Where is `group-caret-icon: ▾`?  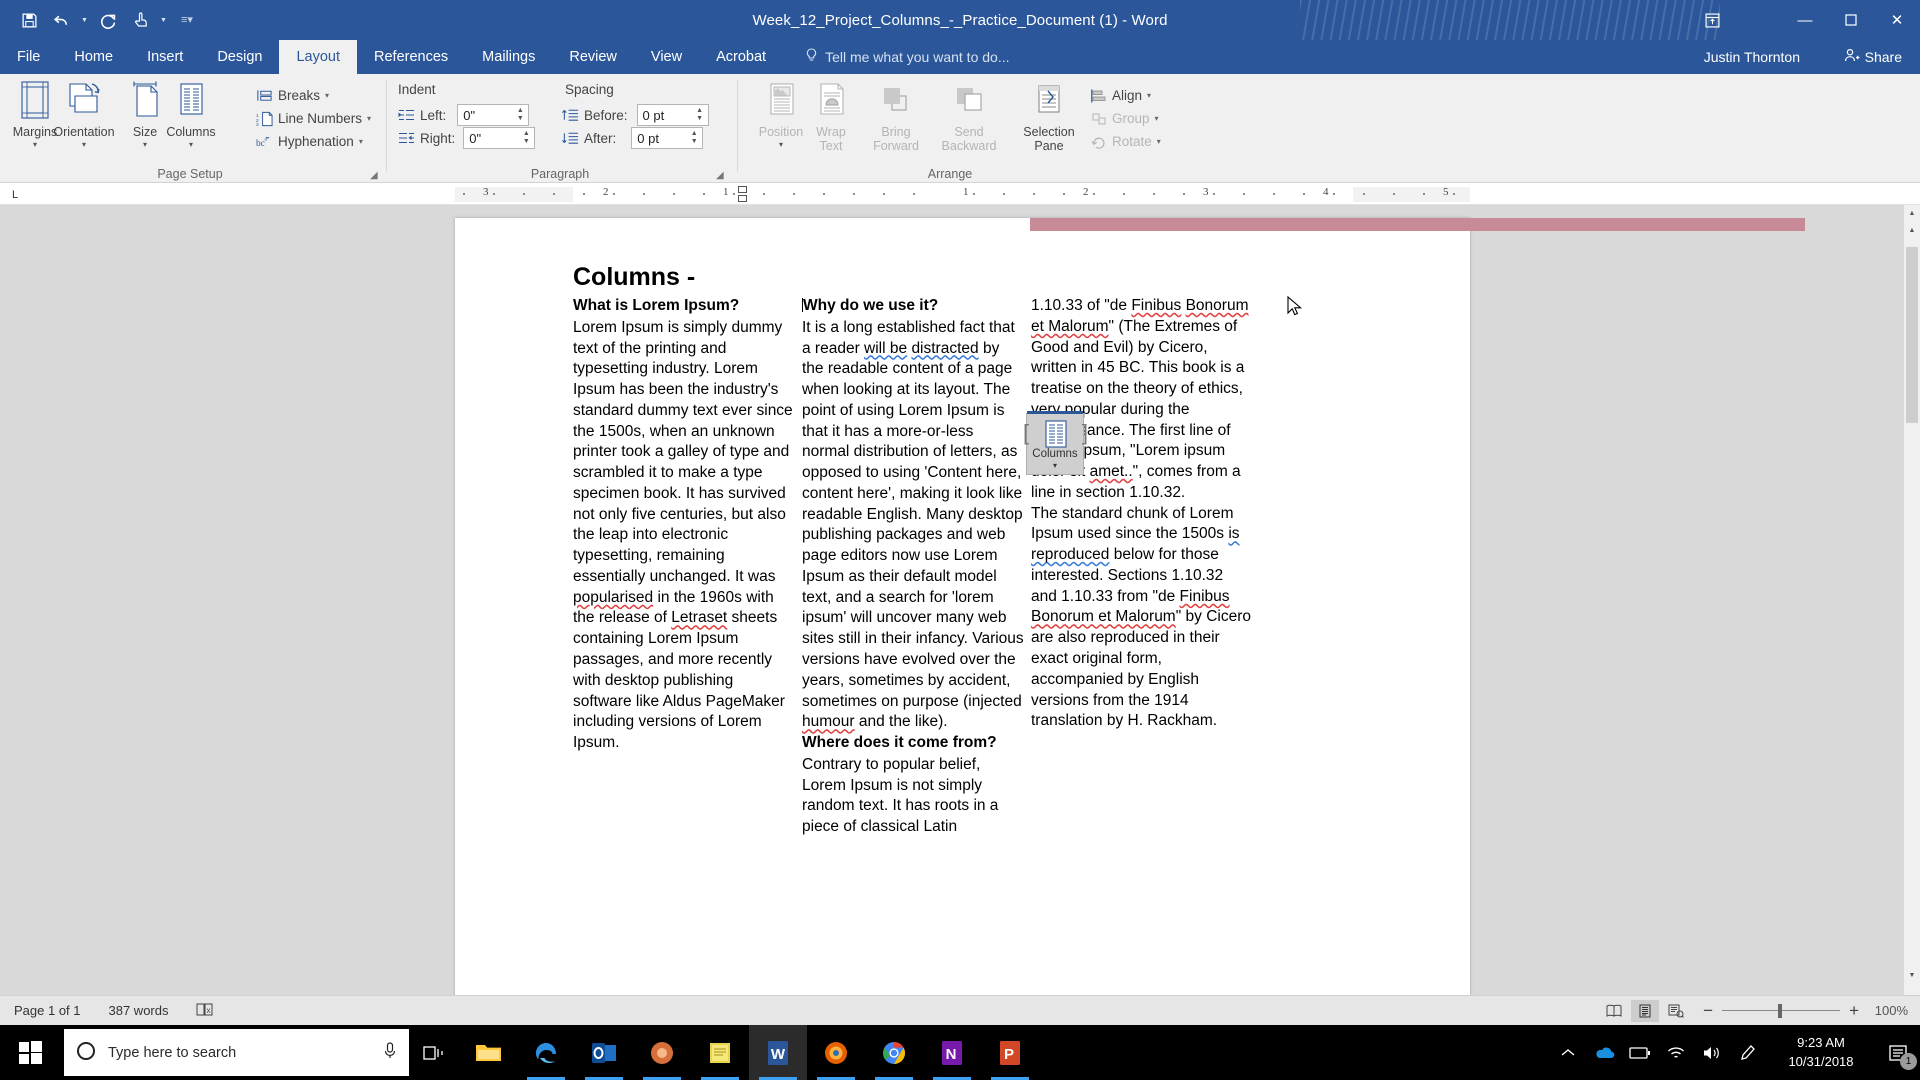
group-caret-icon: ▾ is located at coordinates (1157, 118).